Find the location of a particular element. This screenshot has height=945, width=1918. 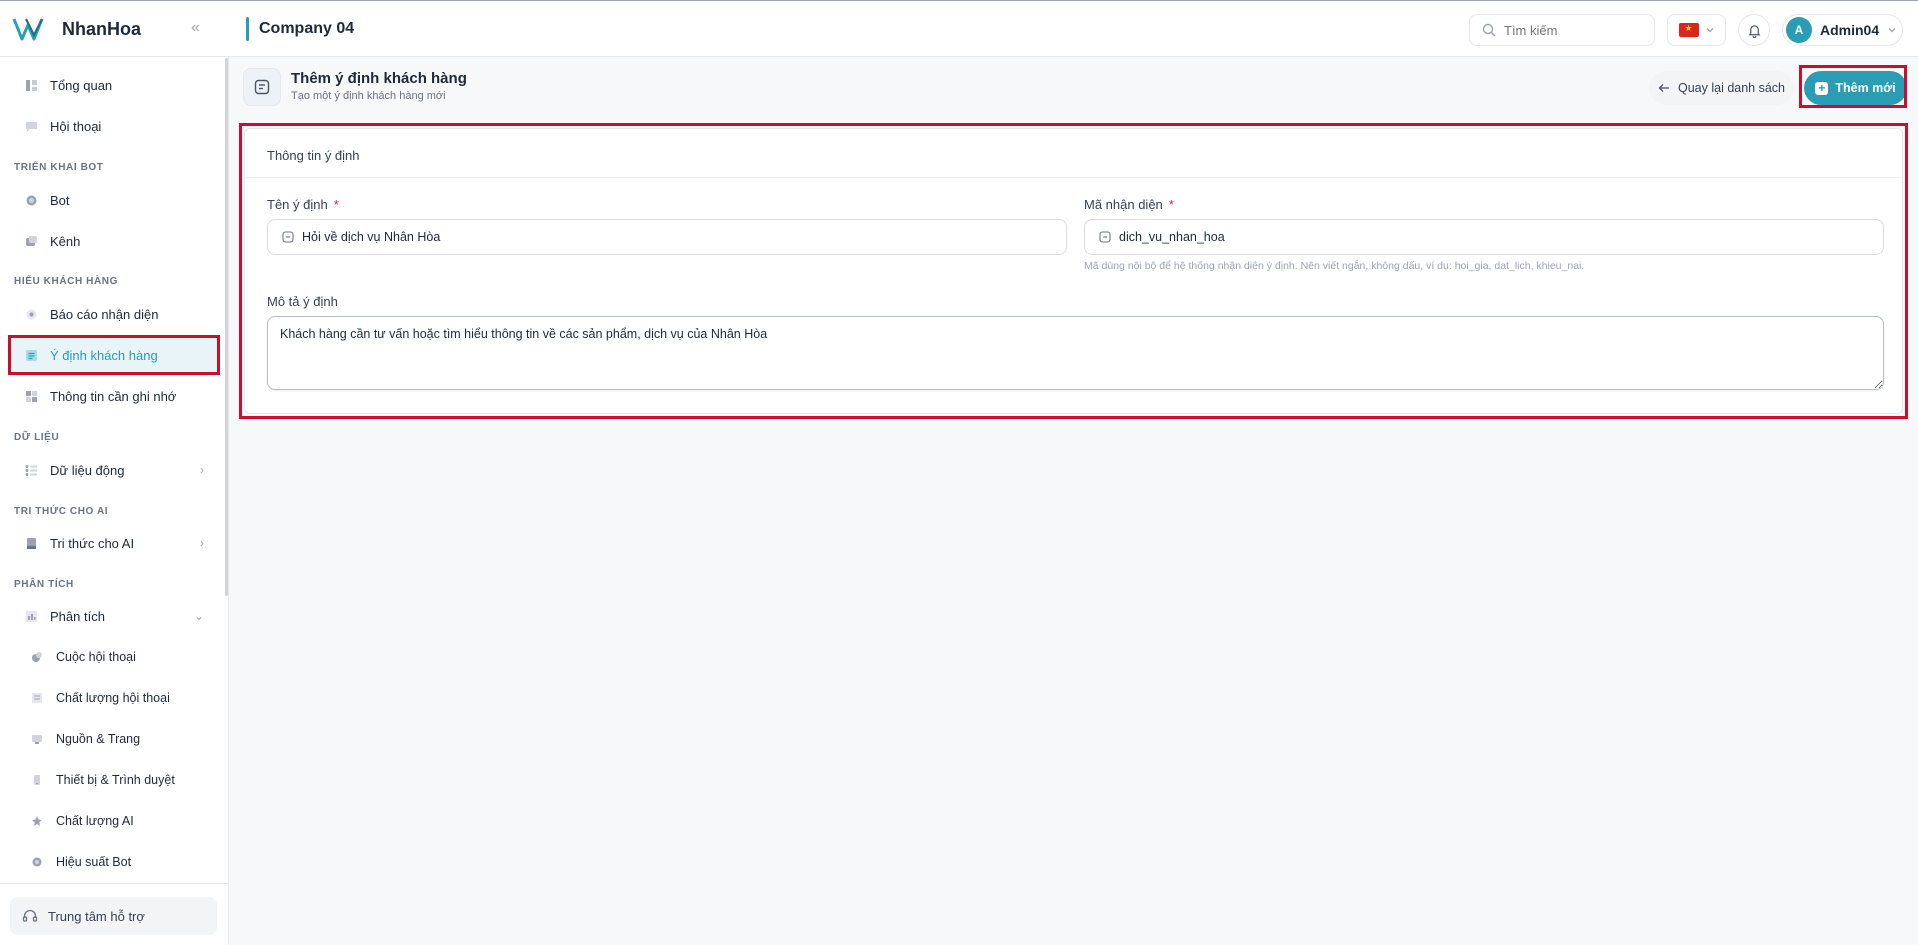

page-title: Thêm ý định khách hàng is located at coordinates (379, 78).